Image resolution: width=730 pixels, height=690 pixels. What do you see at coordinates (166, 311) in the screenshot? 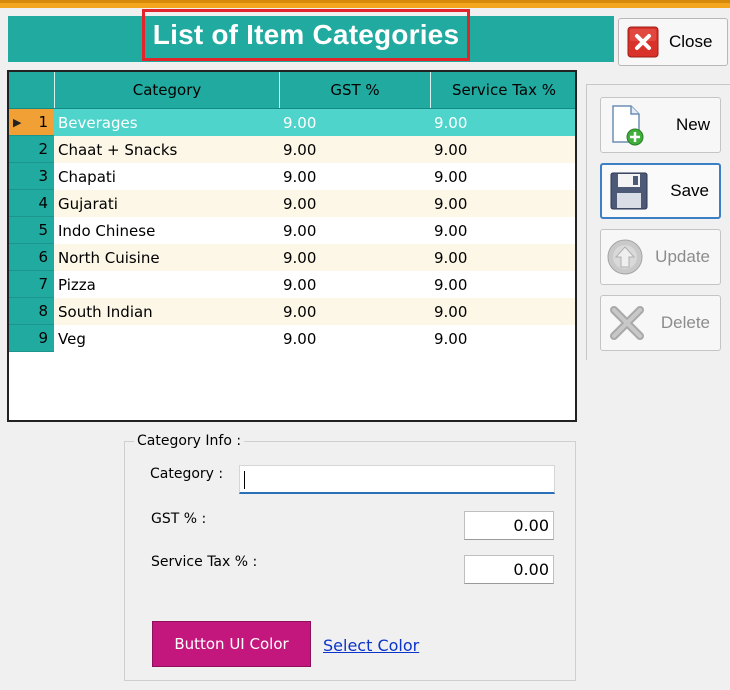
I see `cell-category: South Indian` at bounding box center [166, 311].